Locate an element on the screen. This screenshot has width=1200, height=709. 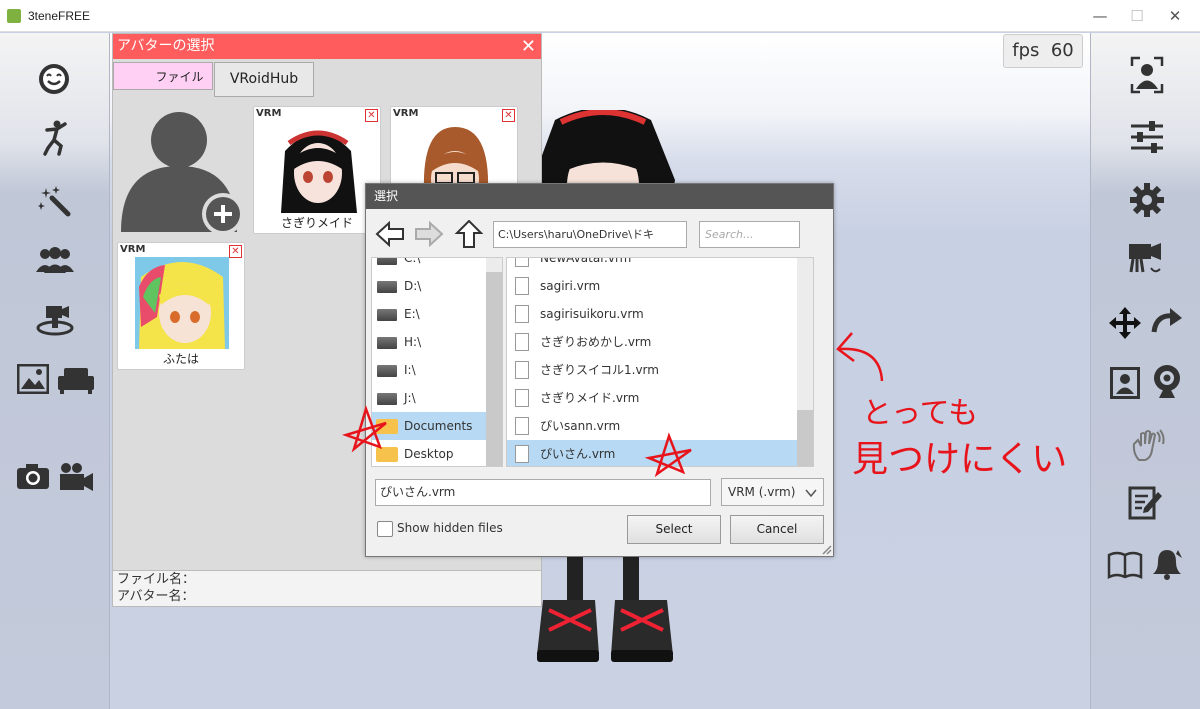
drive-item: E:\ is located at coordinates (429, 314).